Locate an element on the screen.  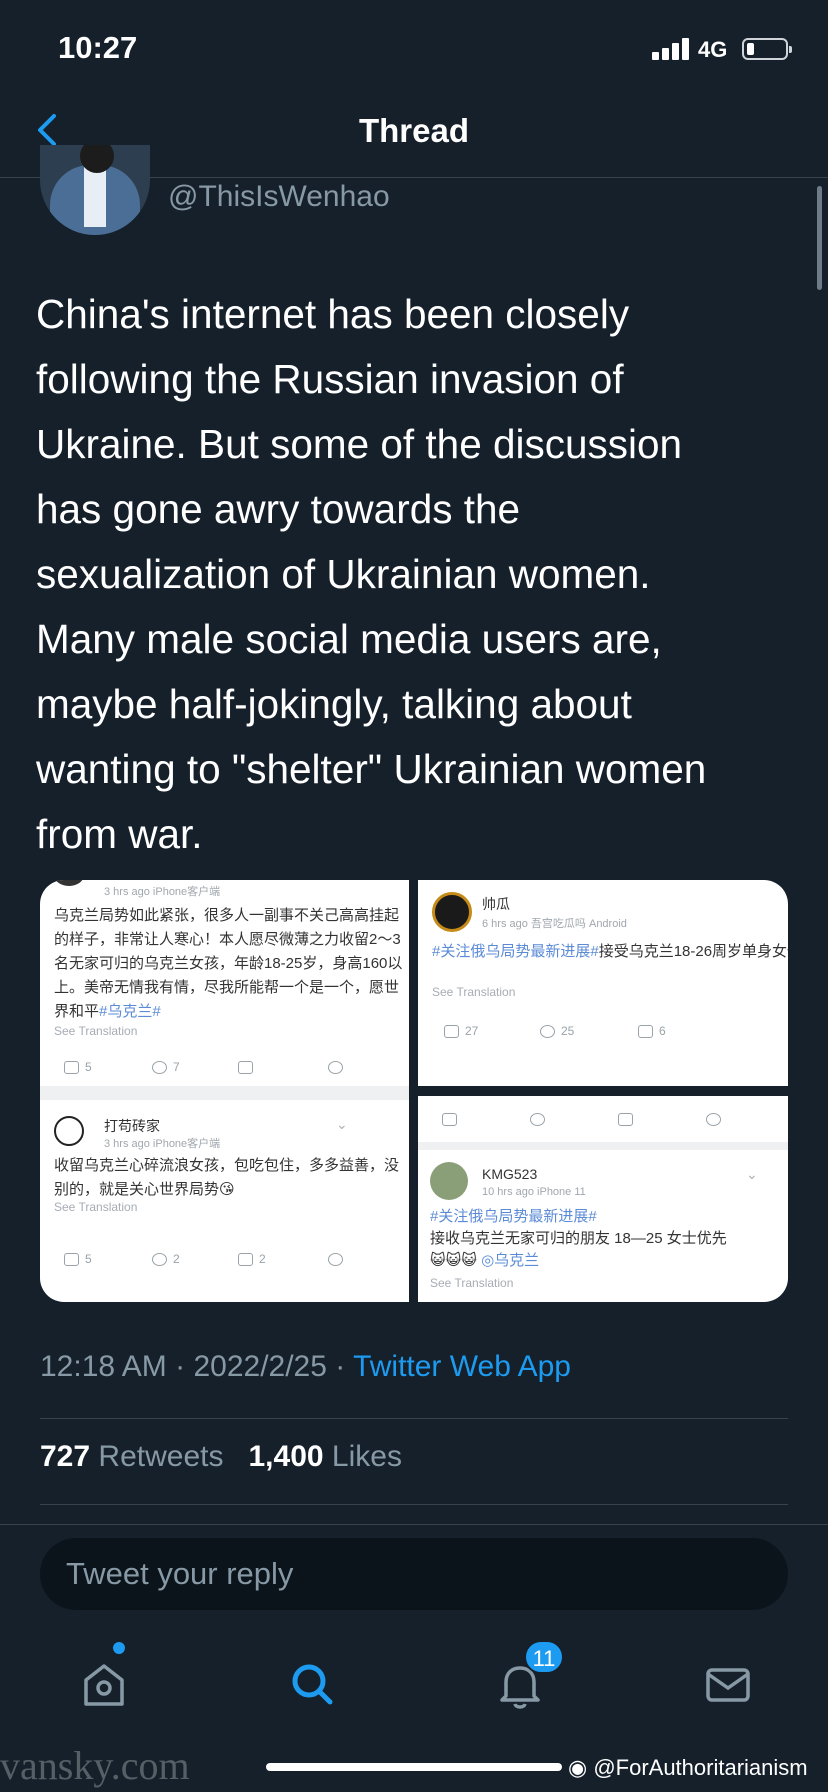
network-type: 4G is located at coordinates (713, 49).